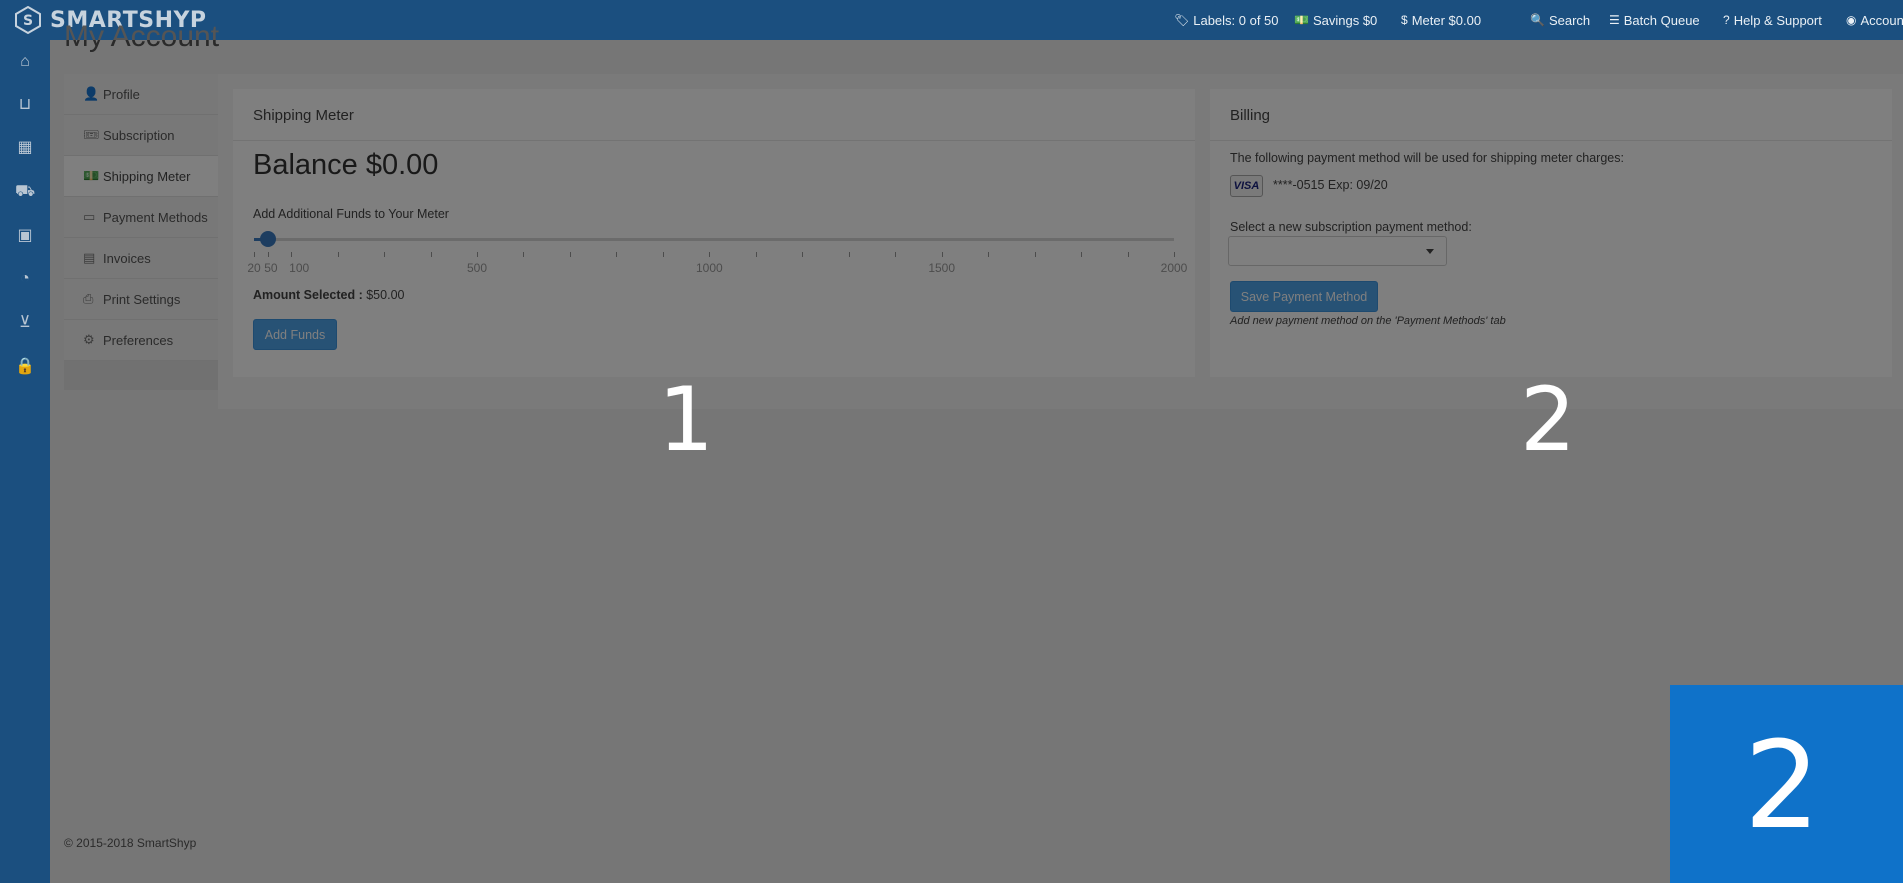 This screenshot has height=883, width=1903. What do you see at coordinates (1874, 20) in the screenshot?
I see `account-link: ◉ Account` at bounding box center [1874, 20].